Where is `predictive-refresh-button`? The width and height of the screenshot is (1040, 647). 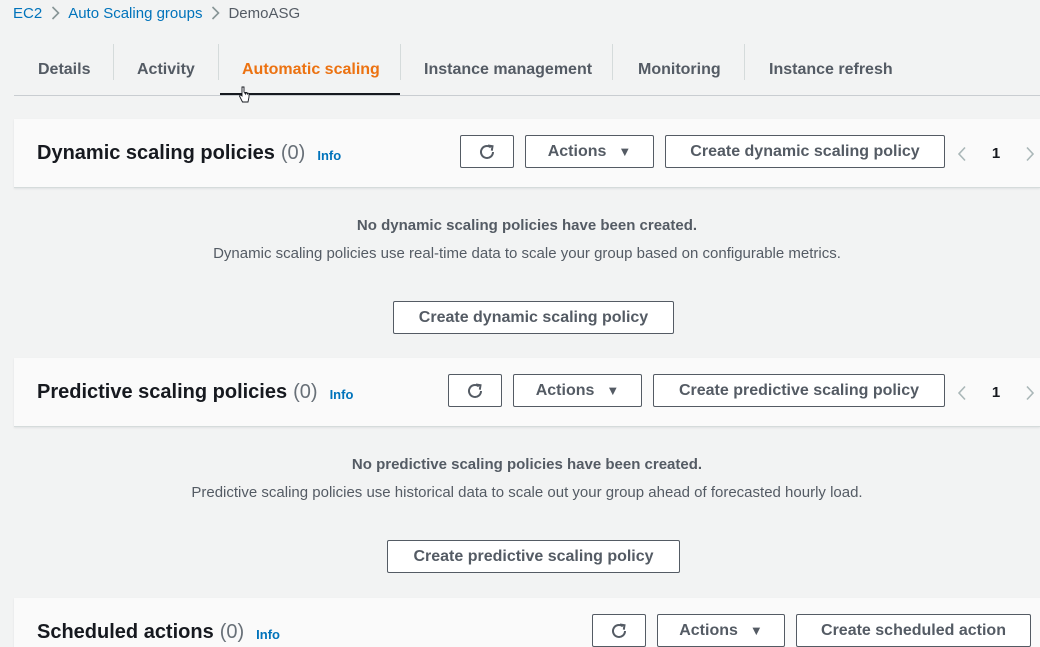
predictive-refresh-button is located at coordinates (475, 390).